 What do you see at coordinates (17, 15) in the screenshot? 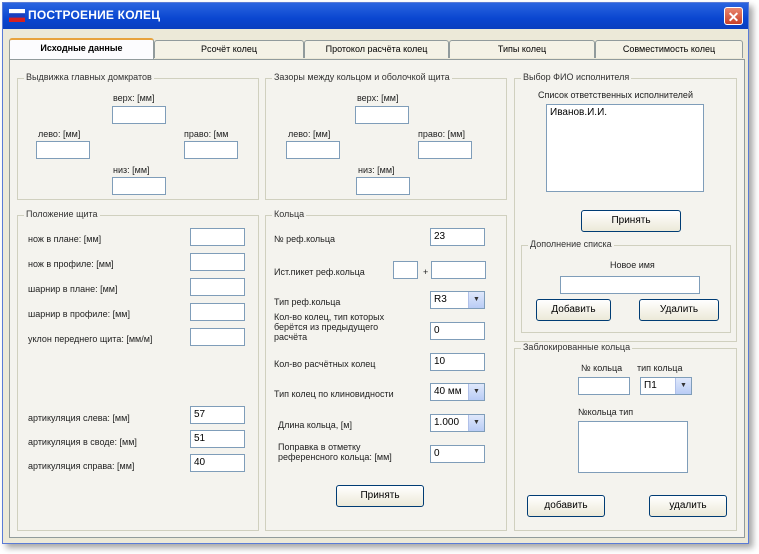
I see `app-flag-icon` at bounding box center [17, 15].